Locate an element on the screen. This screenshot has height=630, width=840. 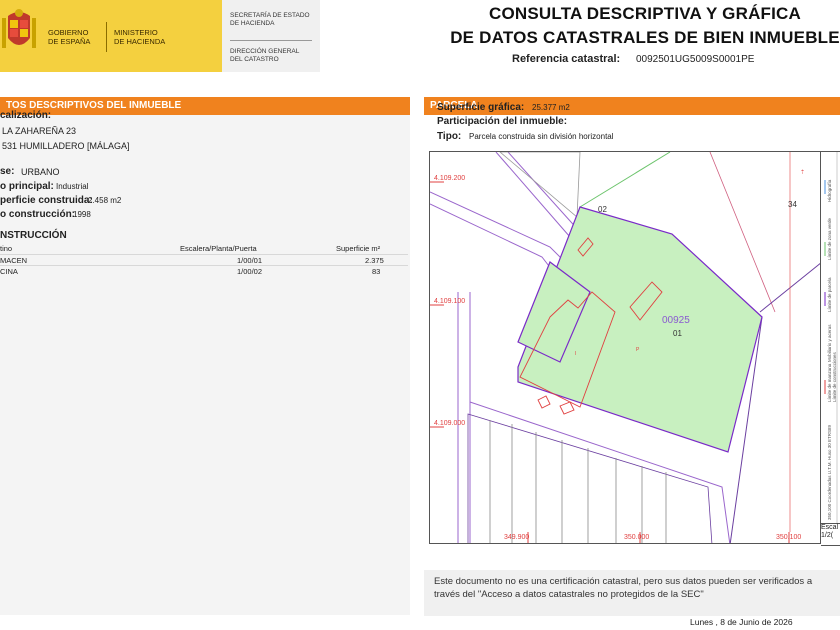
descriptive-section-heading: TOS DESCRIPTIVOS DEL INMUEBLE is located at coordinates (205, 106).